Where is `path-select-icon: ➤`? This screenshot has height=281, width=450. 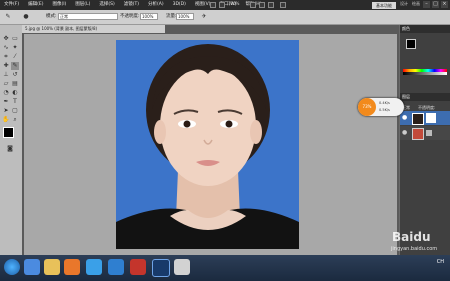 path-select-icon: ➤ is located at coordinates (6, 111).